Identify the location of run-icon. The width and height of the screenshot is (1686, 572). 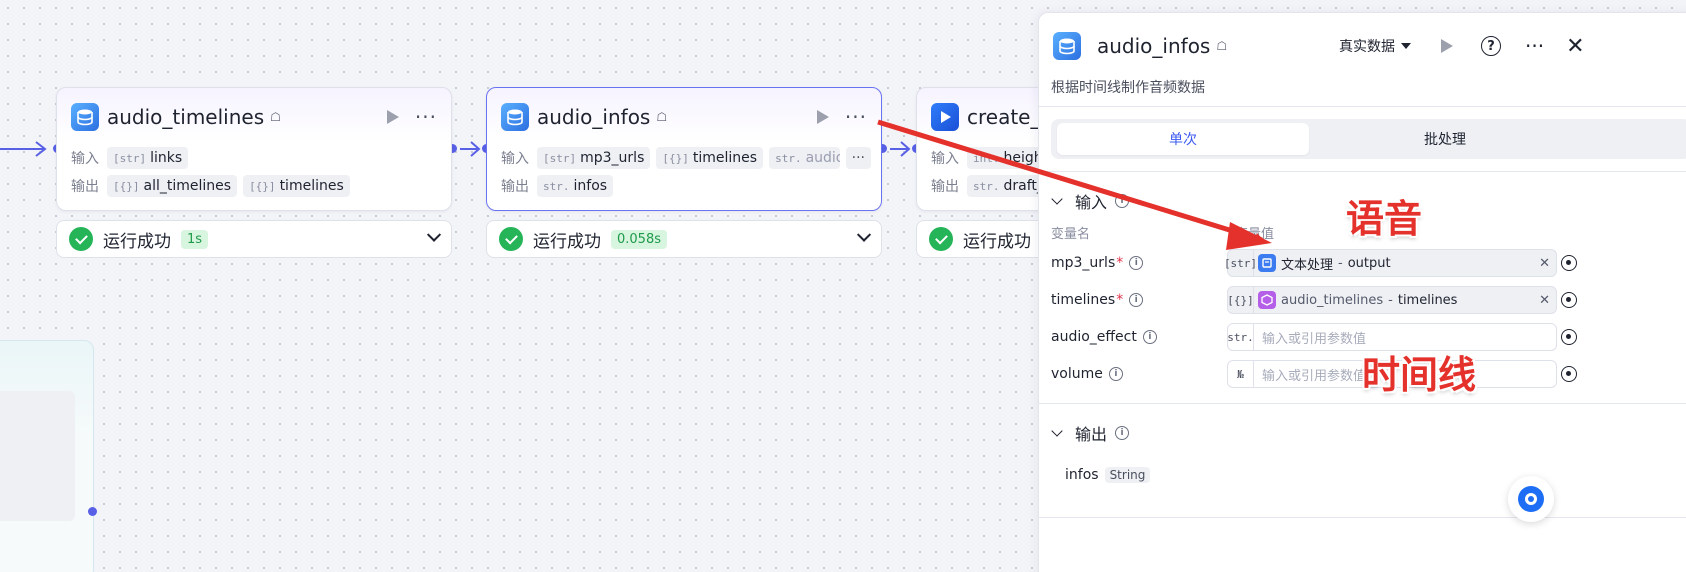
(1447, 46).